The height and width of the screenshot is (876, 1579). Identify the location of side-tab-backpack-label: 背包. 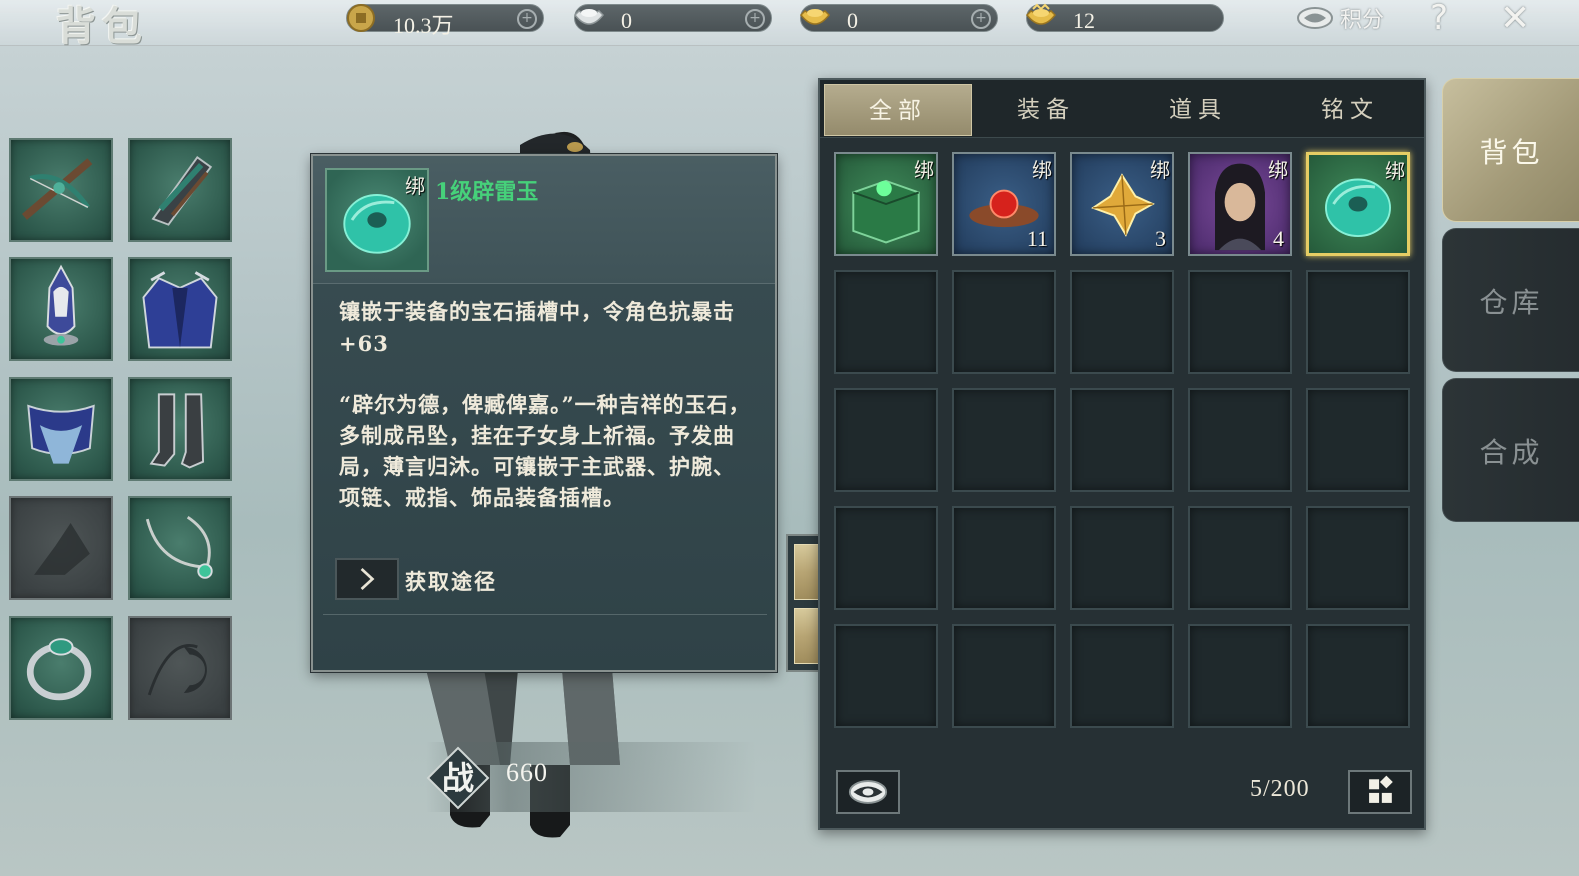
(1511, 152).